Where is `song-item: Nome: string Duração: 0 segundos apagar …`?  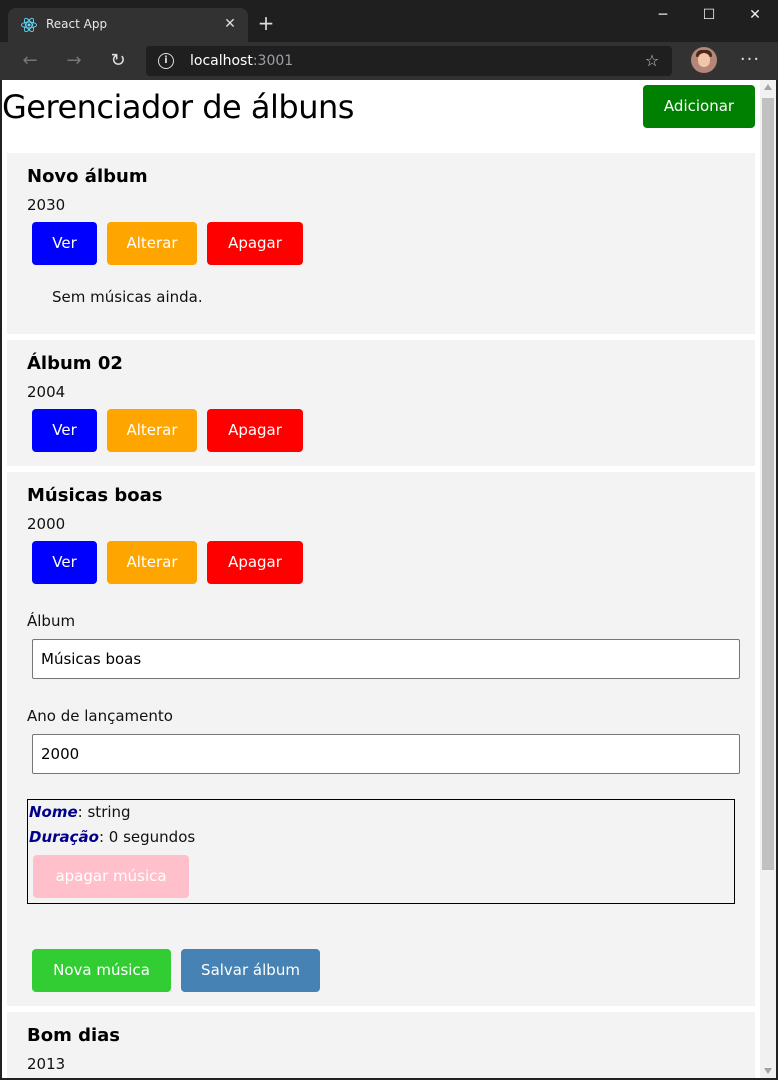
song-item: Nome: string Duração: 0 segundos apagar … is located at coordinates (381, 851).